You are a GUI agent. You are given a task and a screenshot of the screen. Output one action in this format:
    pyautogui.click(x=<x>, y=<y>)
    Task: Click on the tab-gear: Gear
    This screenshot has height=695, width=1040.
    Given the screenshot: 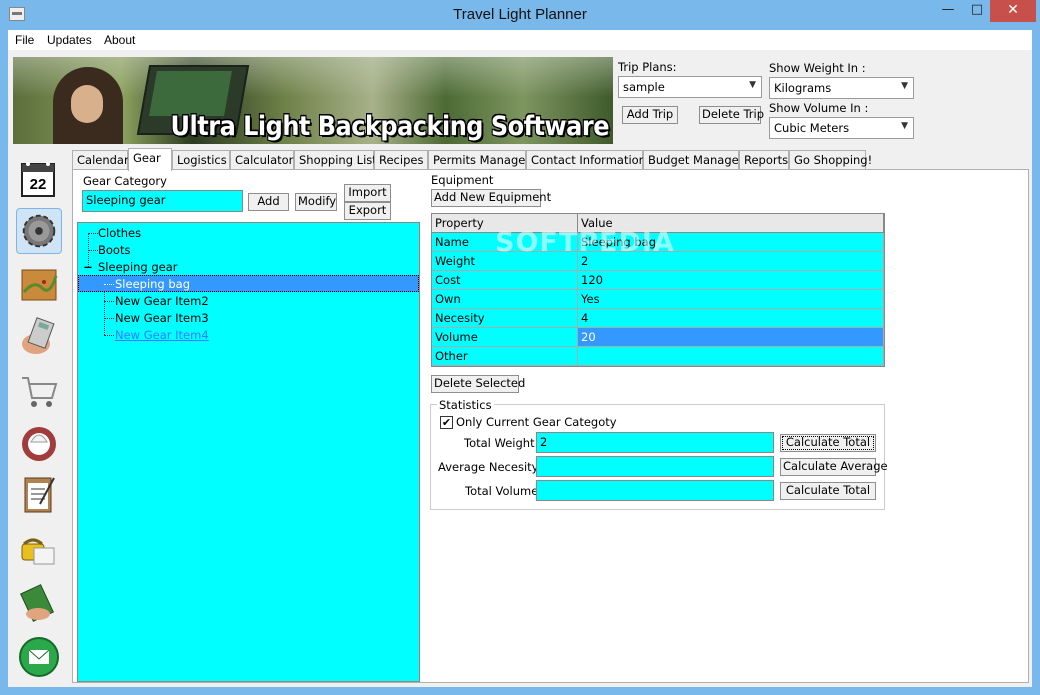 What is the action you would take?
    pyautogui.click(x=150, y=159)
    